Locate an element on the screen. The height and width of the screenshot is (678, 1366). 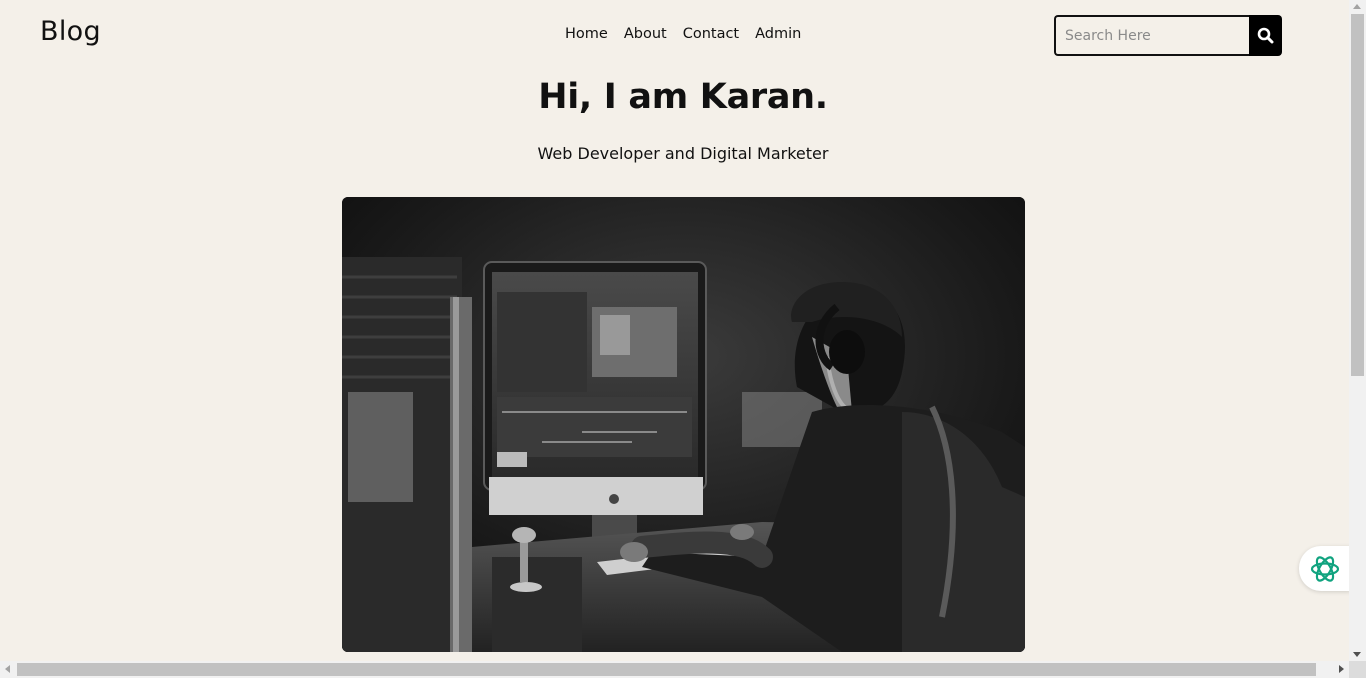
hero-subtitle: Web Developer and Digital Marketer is located at coordinates (683, 153).